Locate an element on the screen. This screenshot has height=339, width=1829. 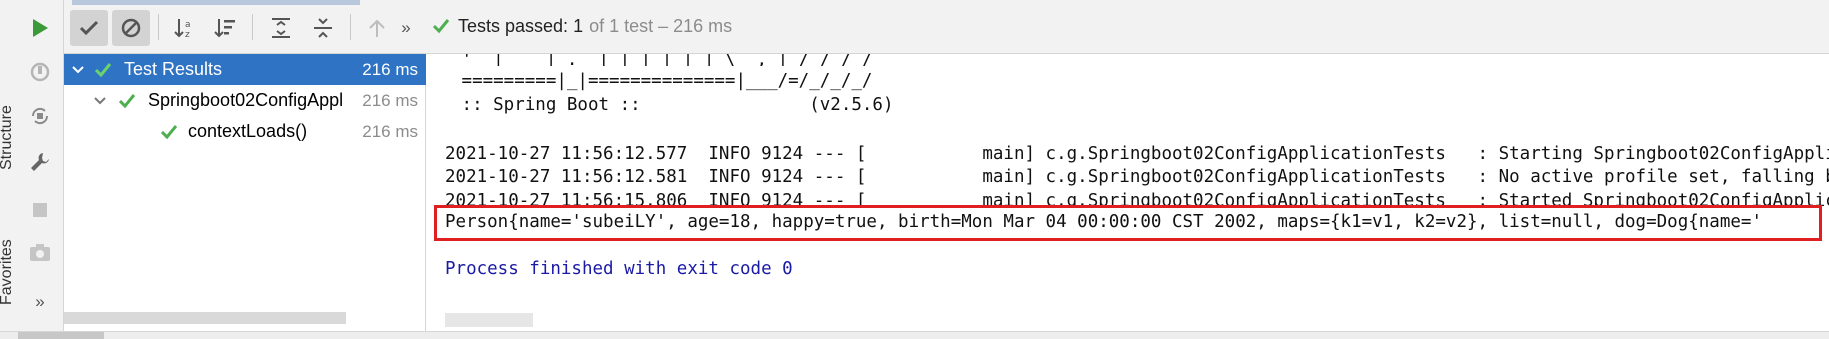
run-button is located at coordinates (40, 28).